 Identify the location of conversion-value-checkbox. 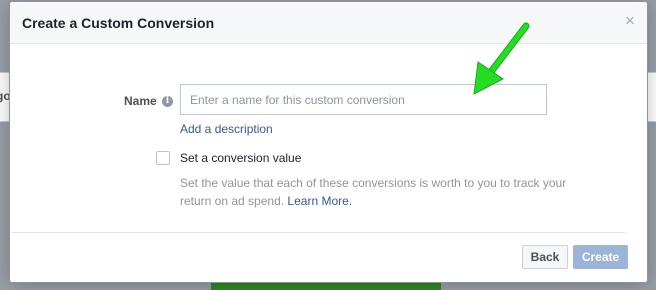
(163, 158).